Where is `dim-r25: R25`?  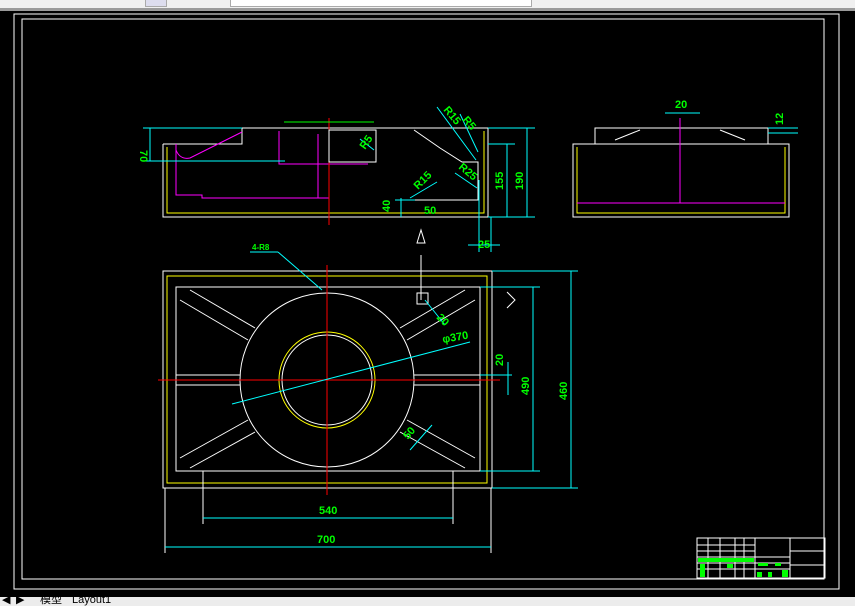
dim-r25: R25 is located at coordinates (467, 172).